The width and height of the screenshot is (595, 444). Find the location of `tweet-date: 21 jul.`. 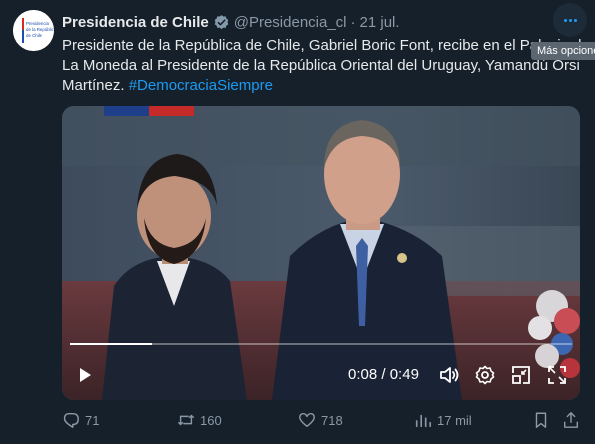

tweet-date: 21 jul. is located at coordinates (380, 22).